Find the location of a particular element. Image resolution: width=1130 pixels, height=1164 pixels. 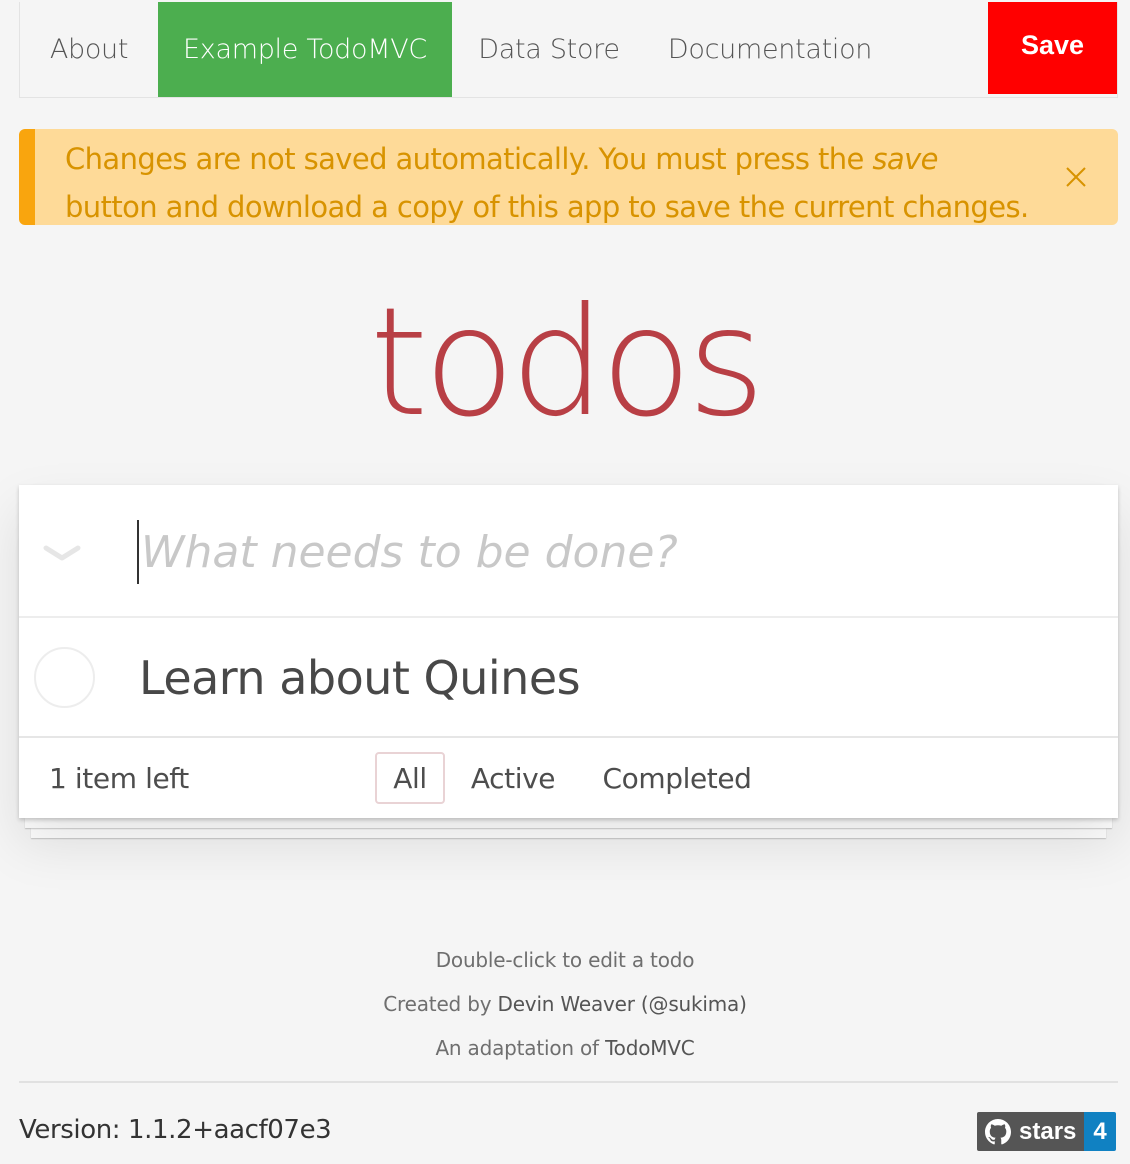

version-text: Version: 1.1.2+aacf07e3 is located at coordinates (175, 1130).